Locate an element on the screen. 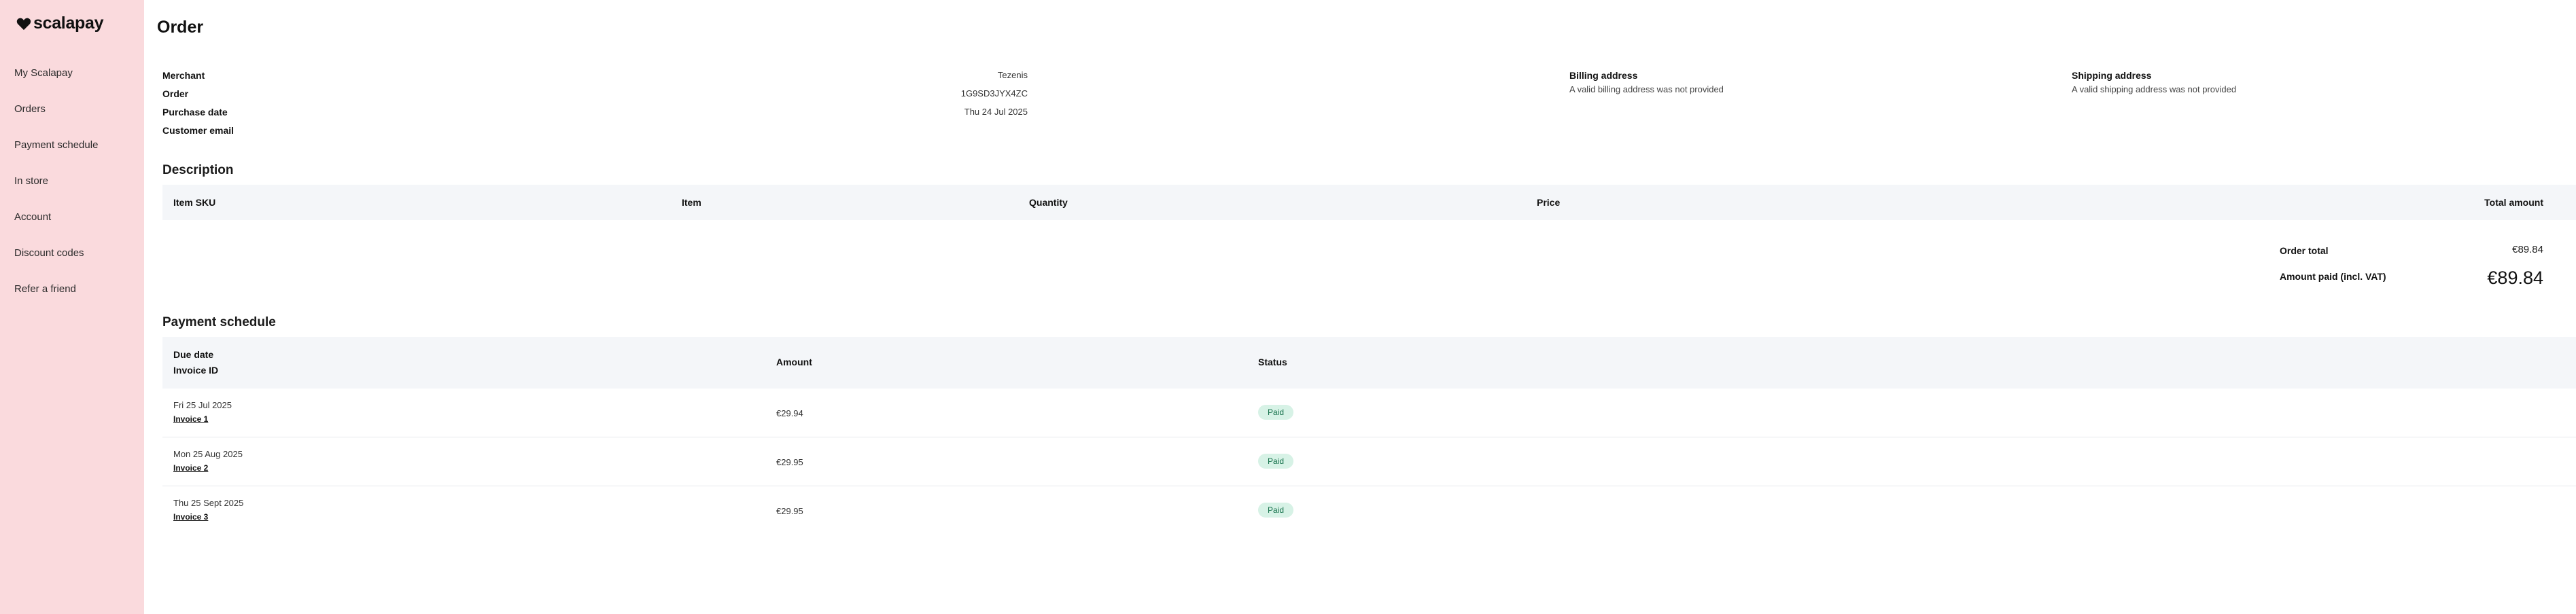  billing-address-text: A valid billing address was not provided is located at coordinates (1646, 89).